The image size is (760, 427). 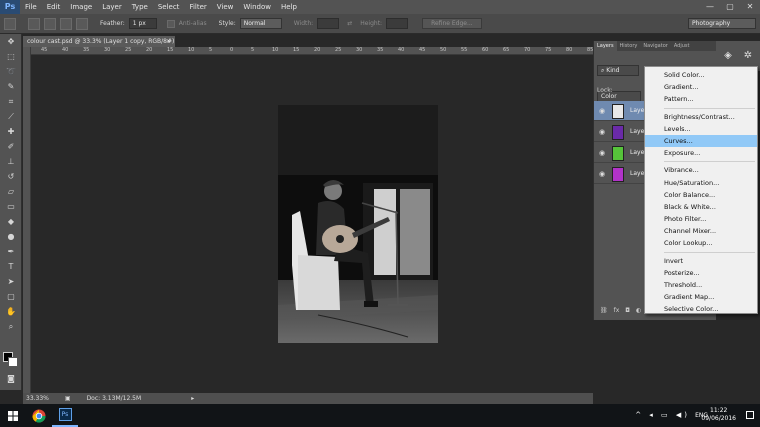 I want to click on menu-select: Select, so click(x=169, y=7).